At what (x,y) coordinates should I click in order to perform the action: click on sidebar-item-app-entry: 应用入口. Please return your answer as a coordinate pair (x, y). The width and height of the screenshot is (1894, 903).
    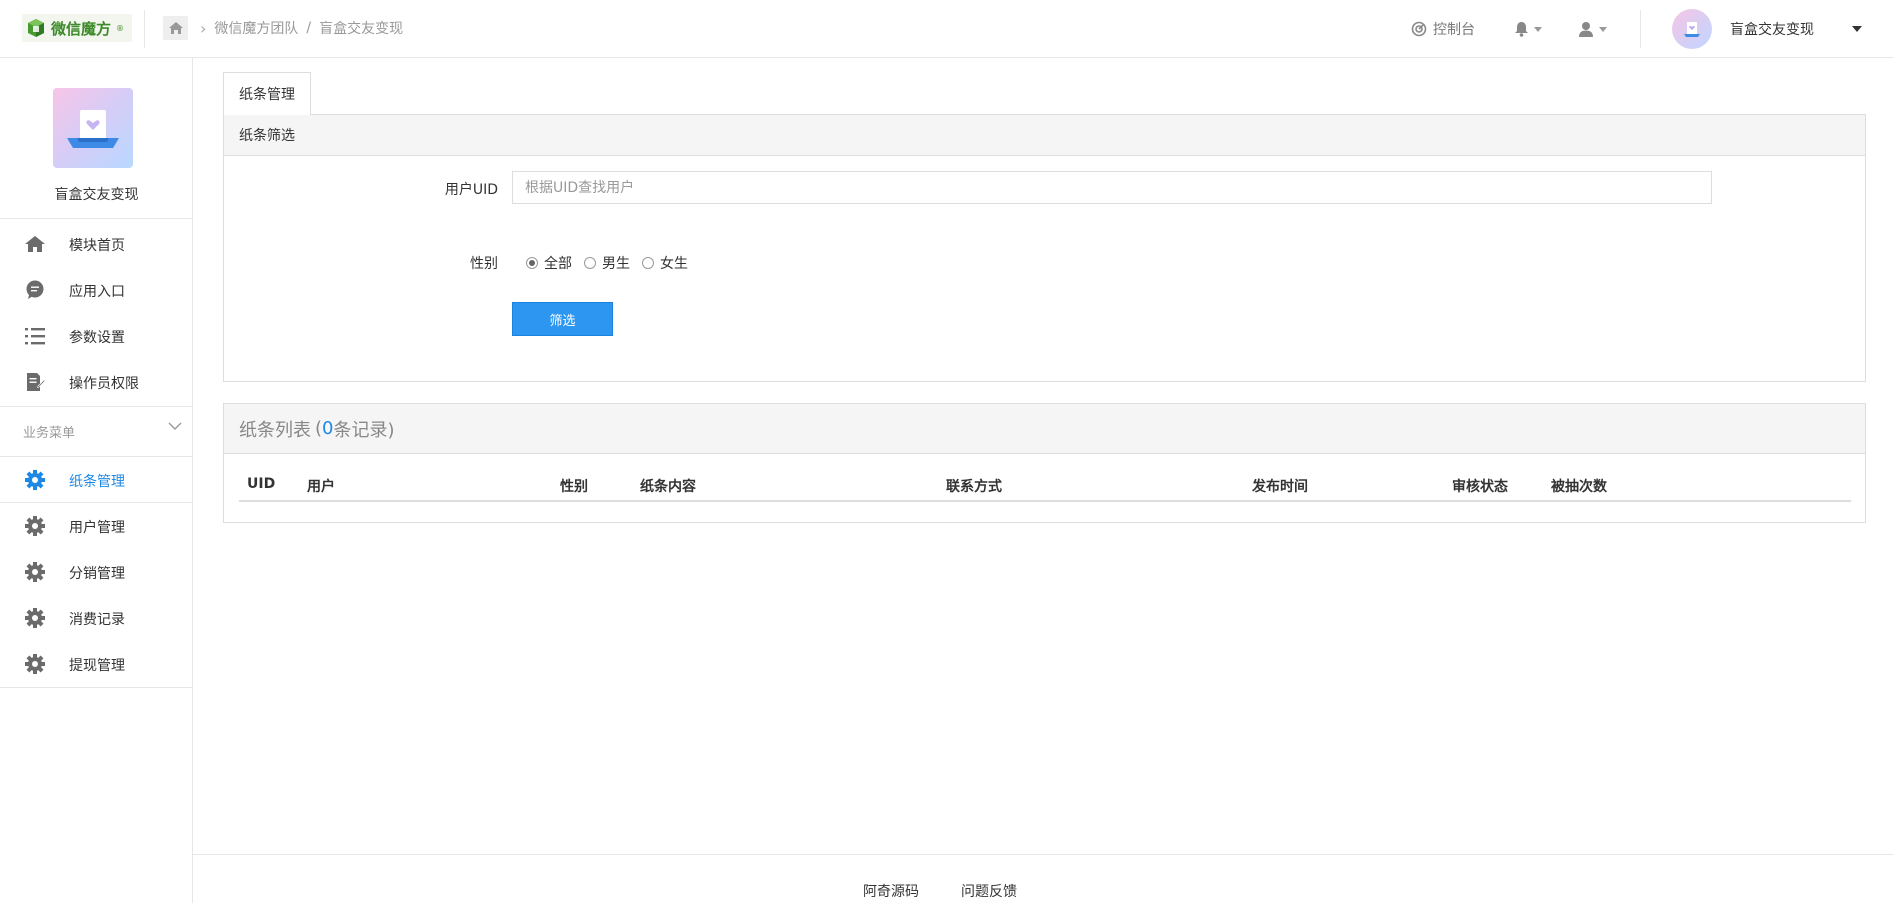
    Looking at the image, I should click on (96, 290).